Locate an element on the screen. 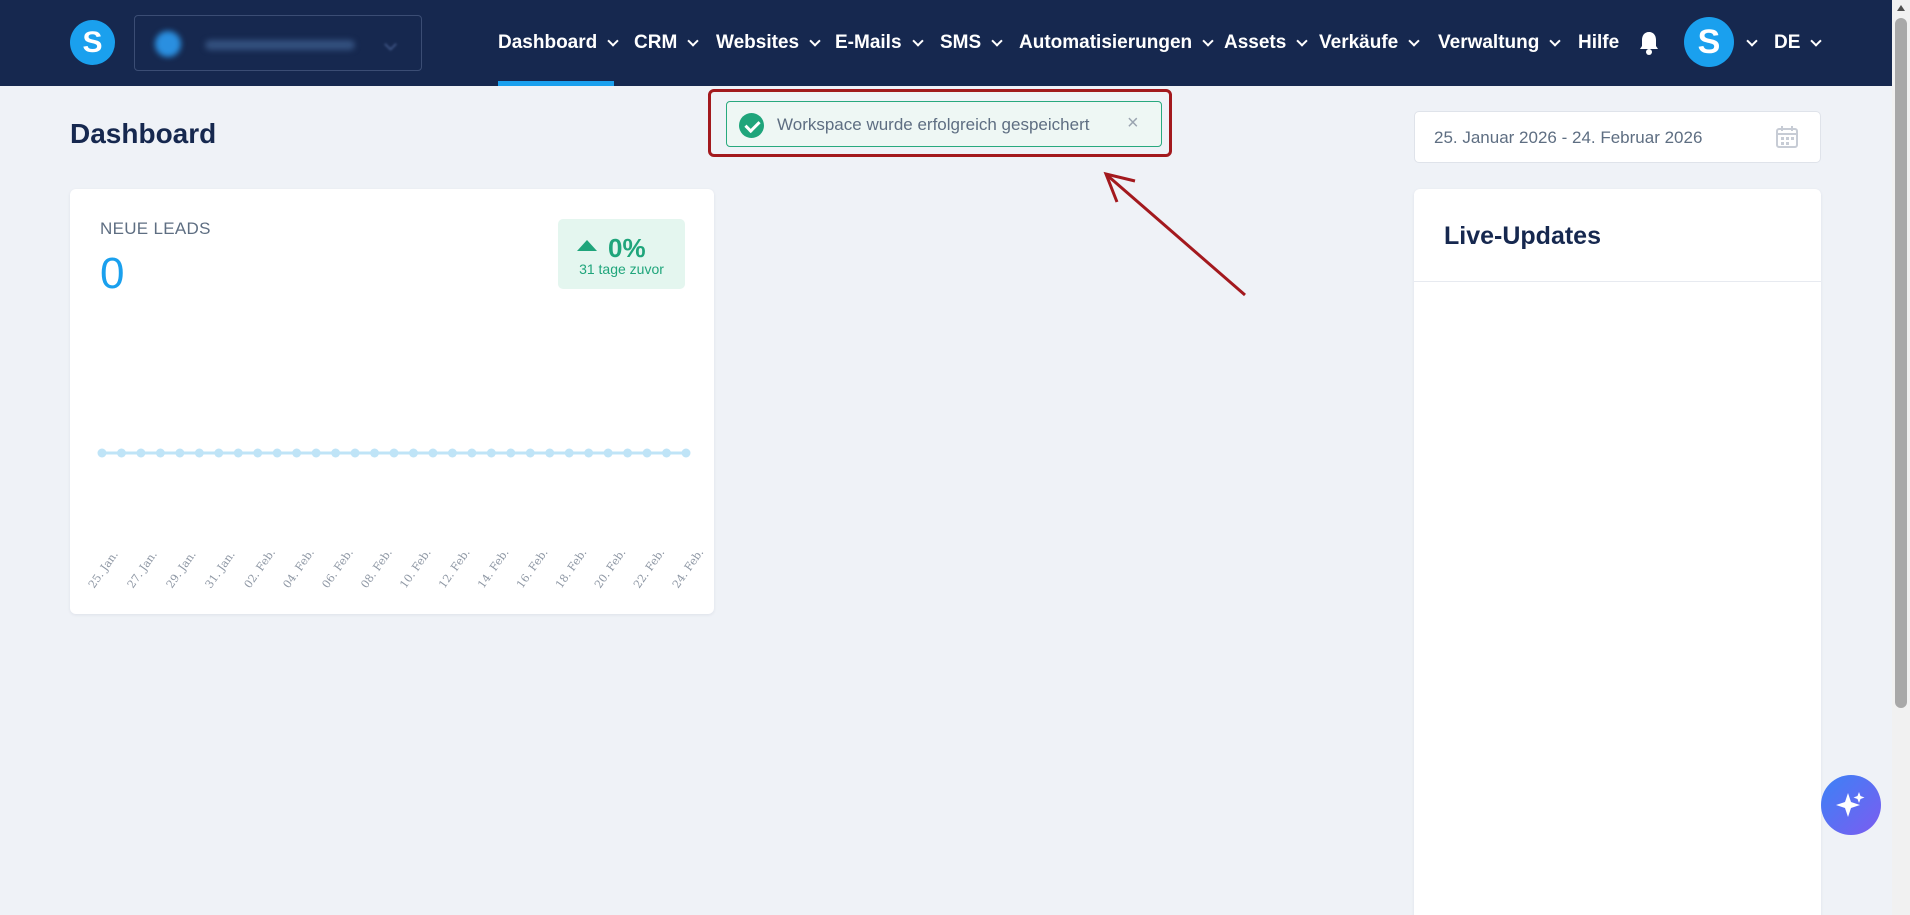 The image size is (1910, 915). sparkle-icon is located at coordinates (1850, 804).